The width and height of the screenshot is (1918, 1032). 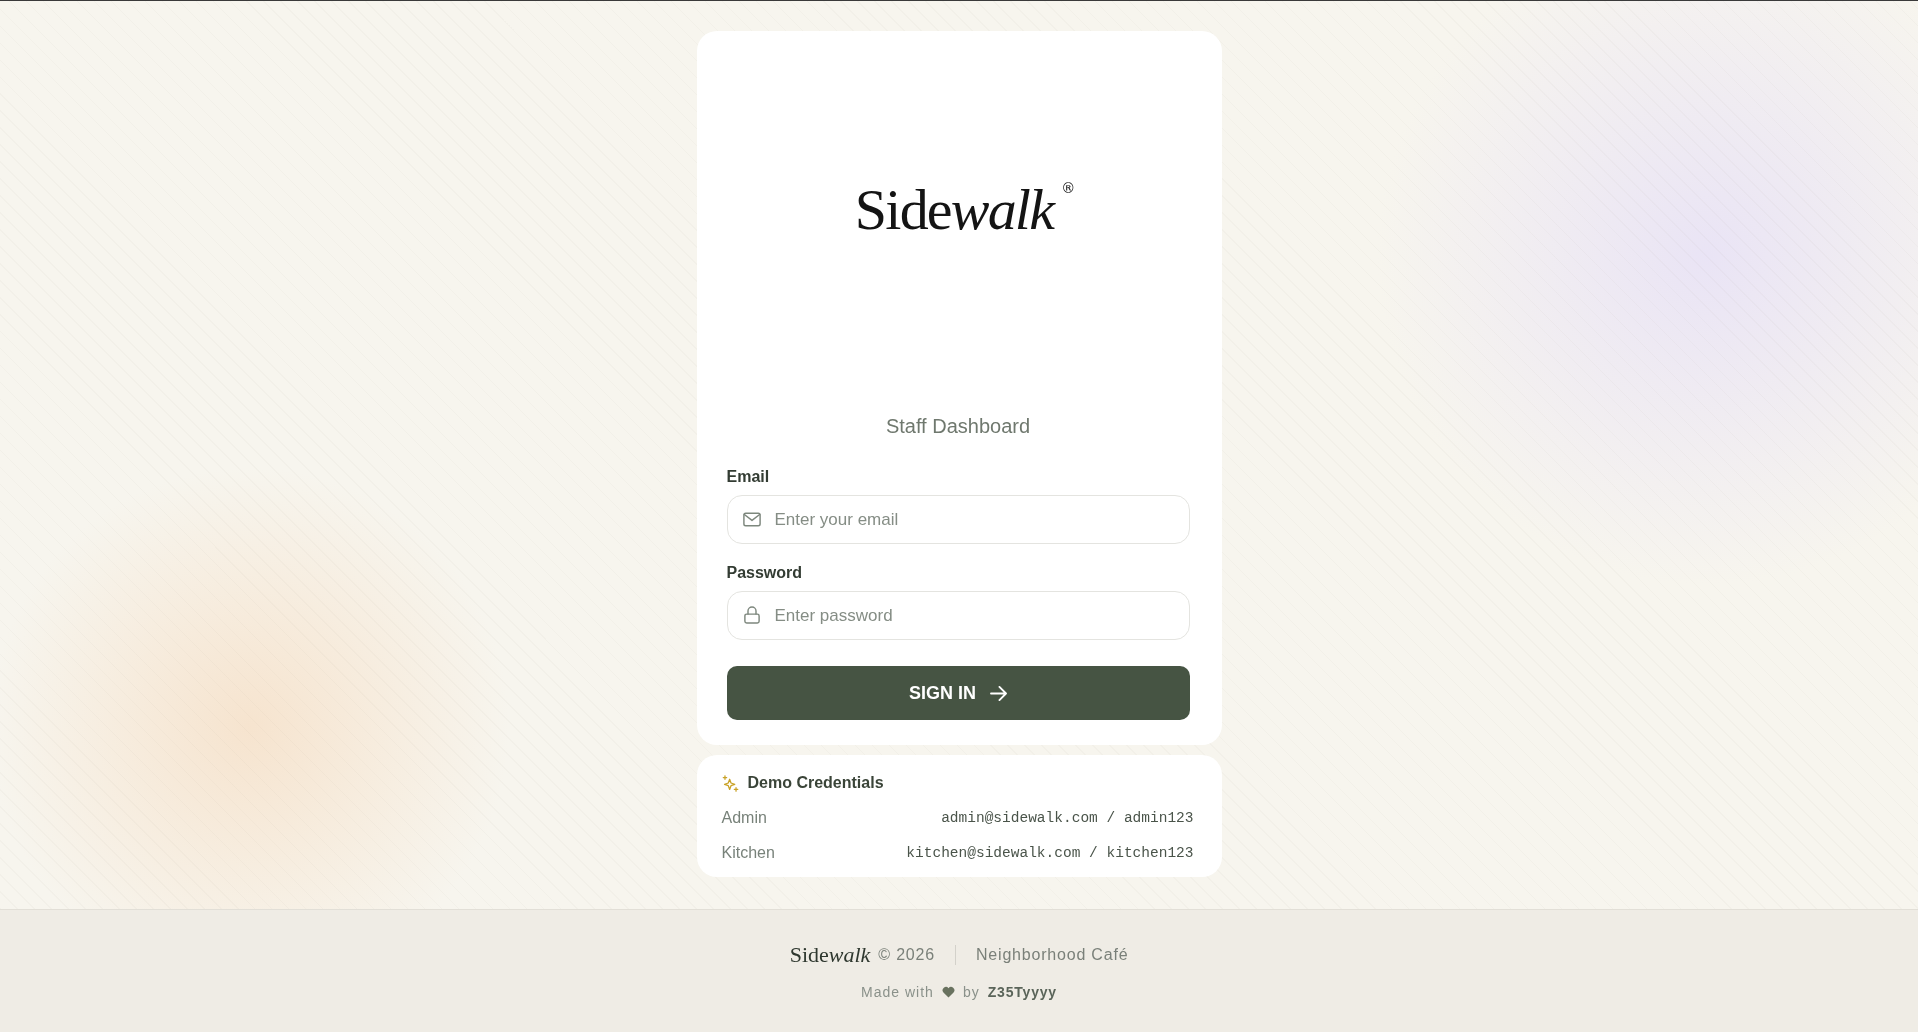 What do you see at coordinates (948, 992) in the screenshot?
I see `heart-icon` at bounding box center [948, 992].